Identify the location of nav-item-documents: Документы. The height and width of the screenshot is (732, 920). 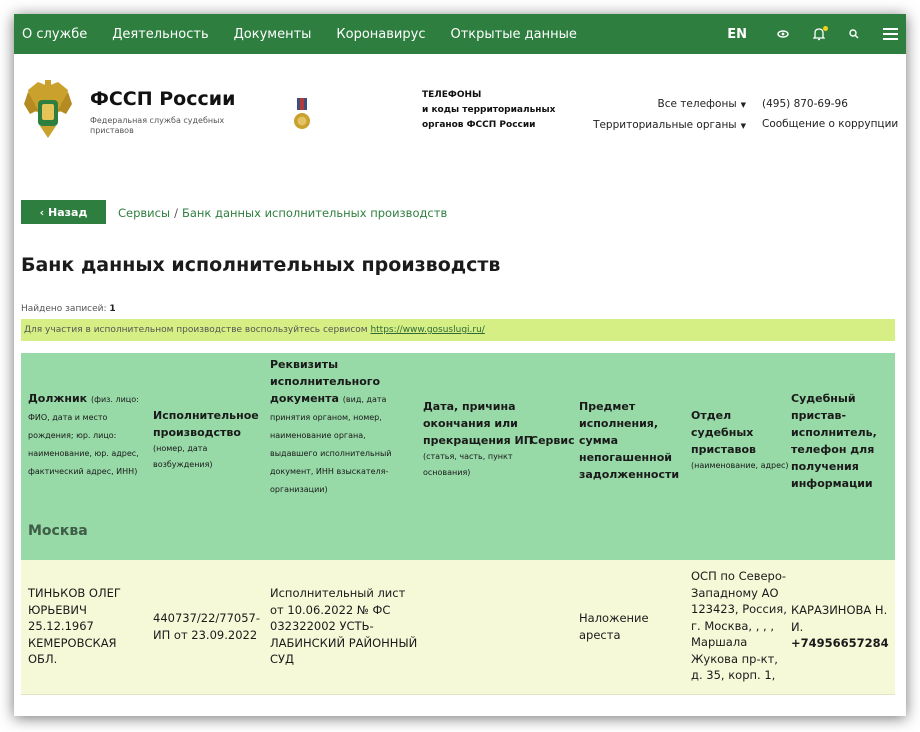
(273, 34).